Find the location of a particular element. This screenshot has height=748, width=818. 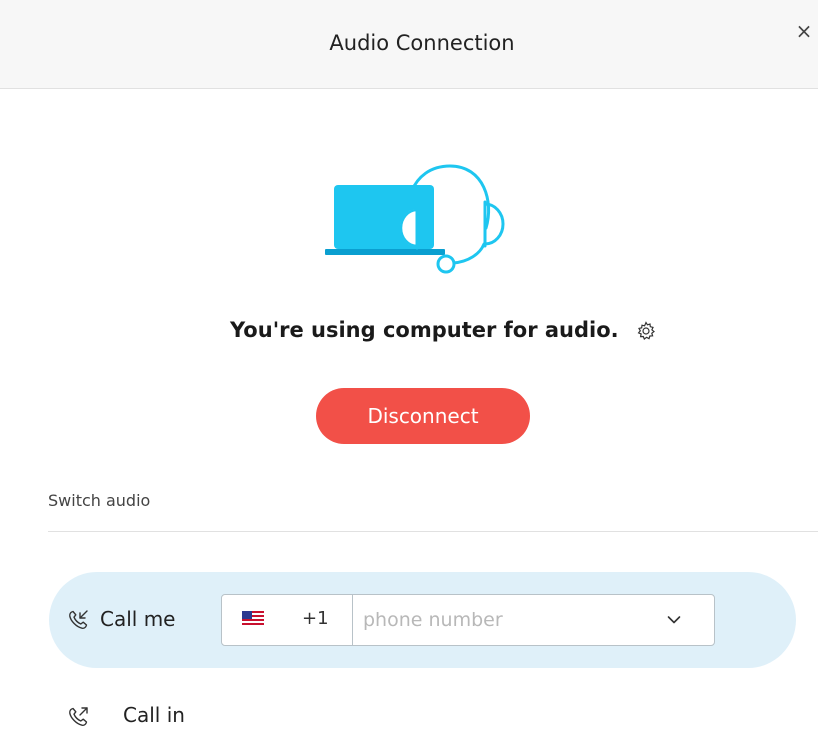

phone-incoming-icon is located at coordinates (78, 619).